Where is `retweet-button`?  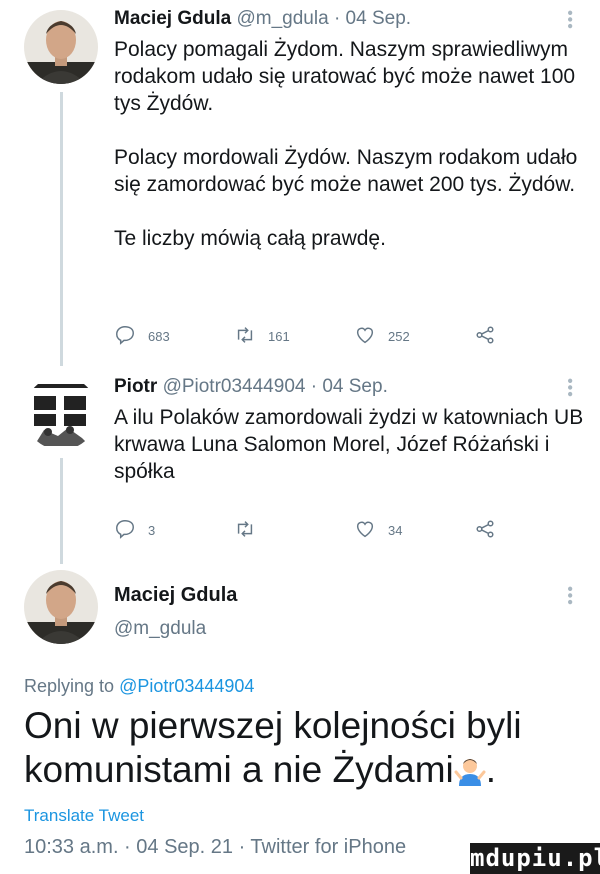
retweet-button is located at coordinates (251, 530).